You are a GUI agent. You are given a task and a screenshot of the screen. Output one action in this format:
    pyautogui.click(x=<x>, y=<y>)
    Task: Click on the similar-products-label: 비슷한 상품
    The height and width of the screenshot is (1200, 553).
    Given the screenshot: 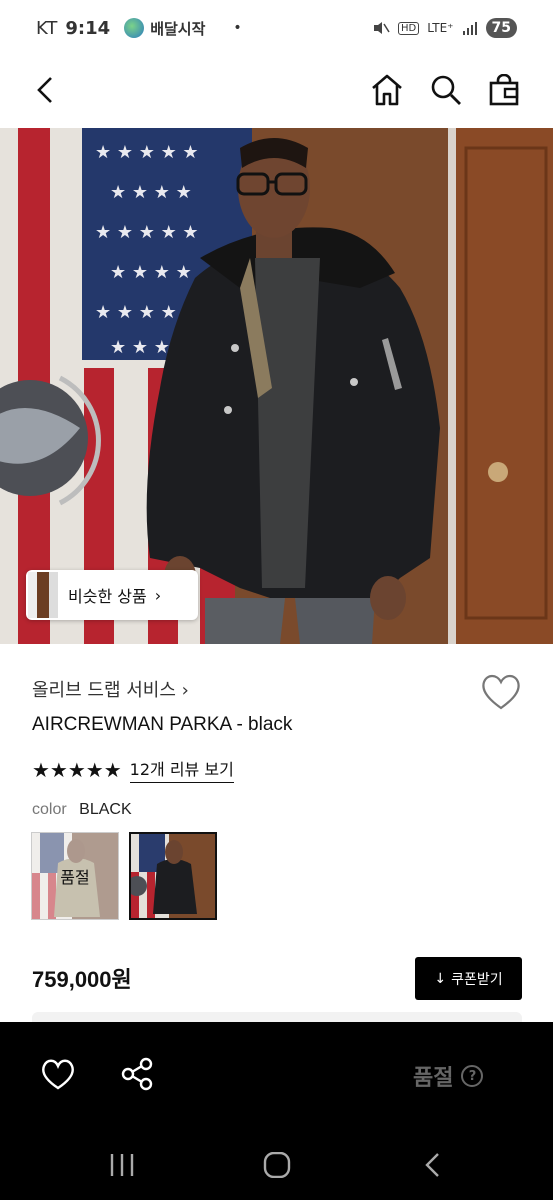 What is the action you would take?
    pyautogui.click(x=107, y=596)
    